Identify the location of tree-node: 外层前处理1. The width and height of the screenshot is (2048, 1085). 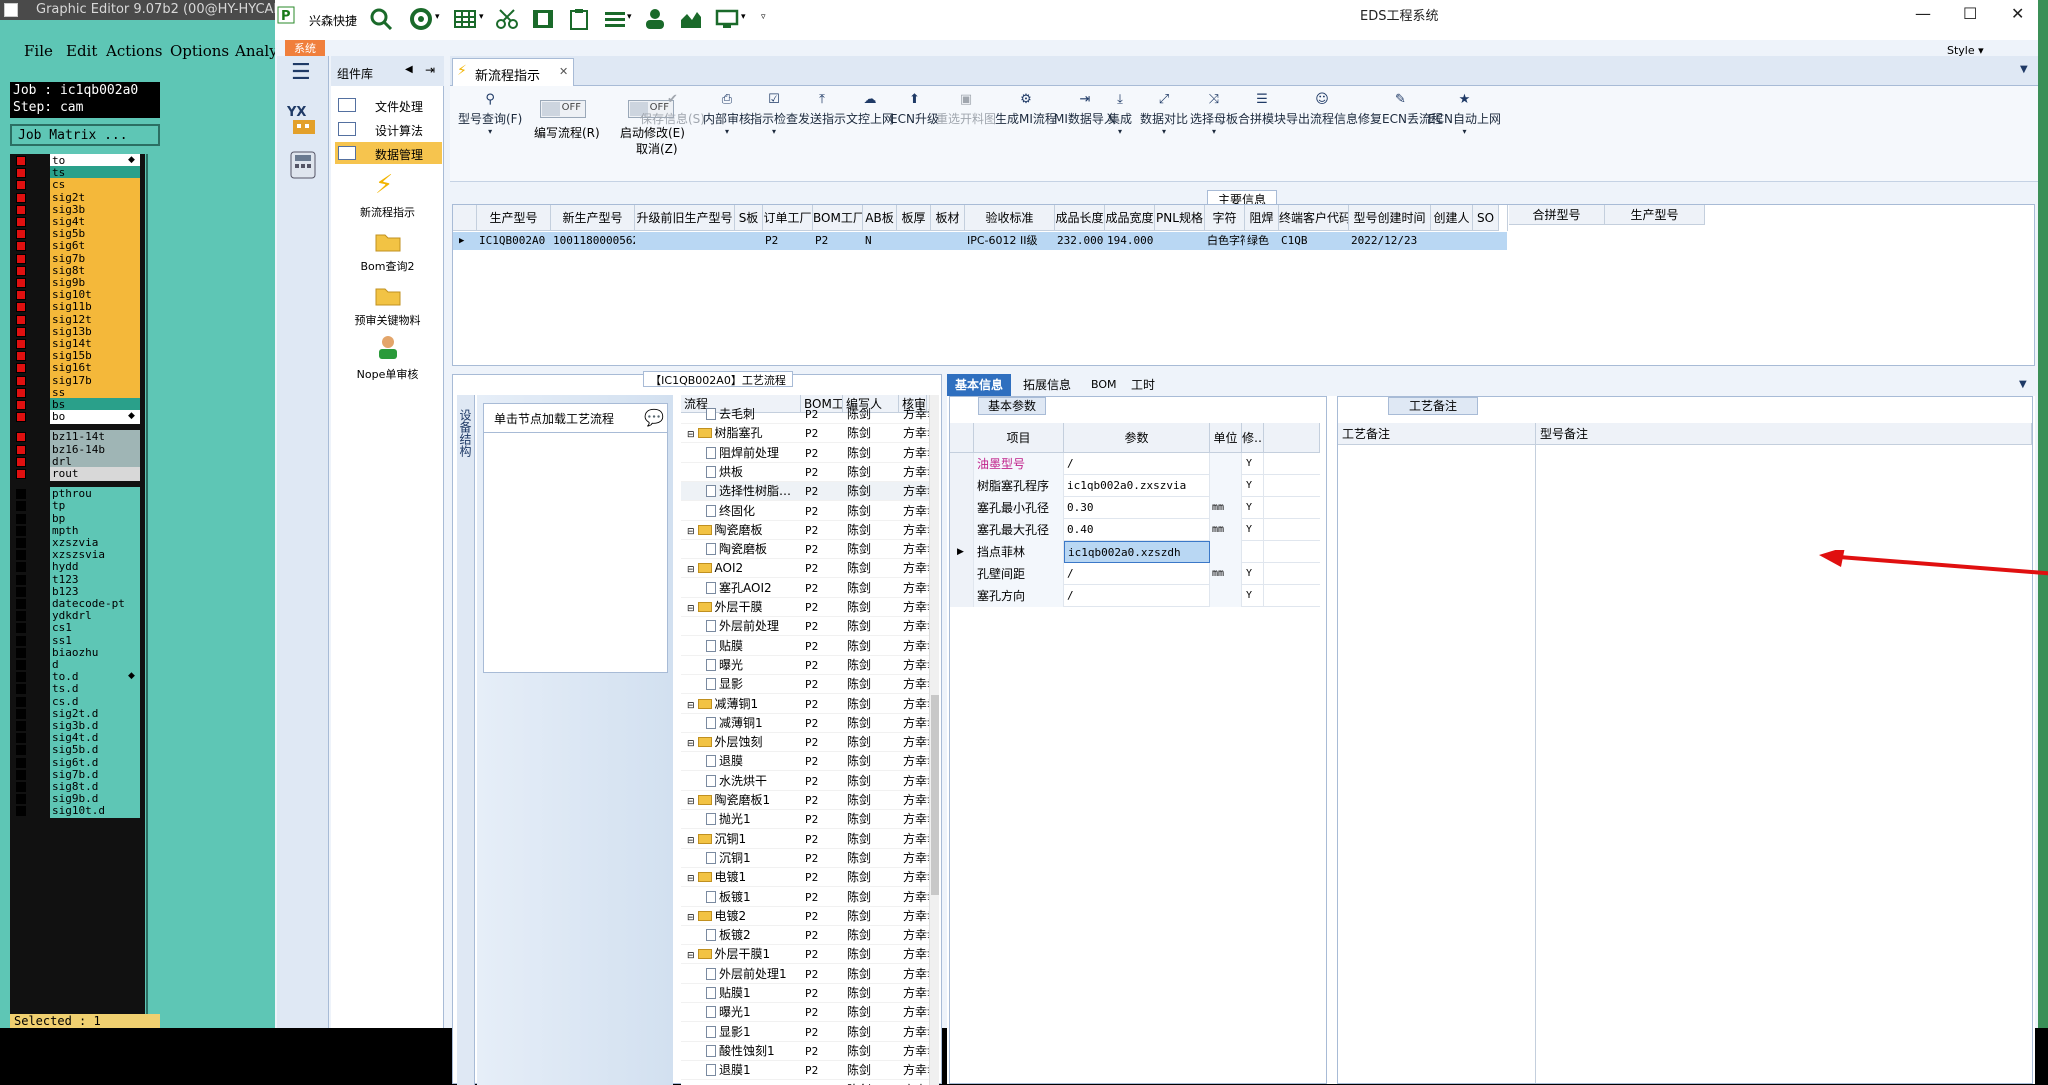
(752, 975).